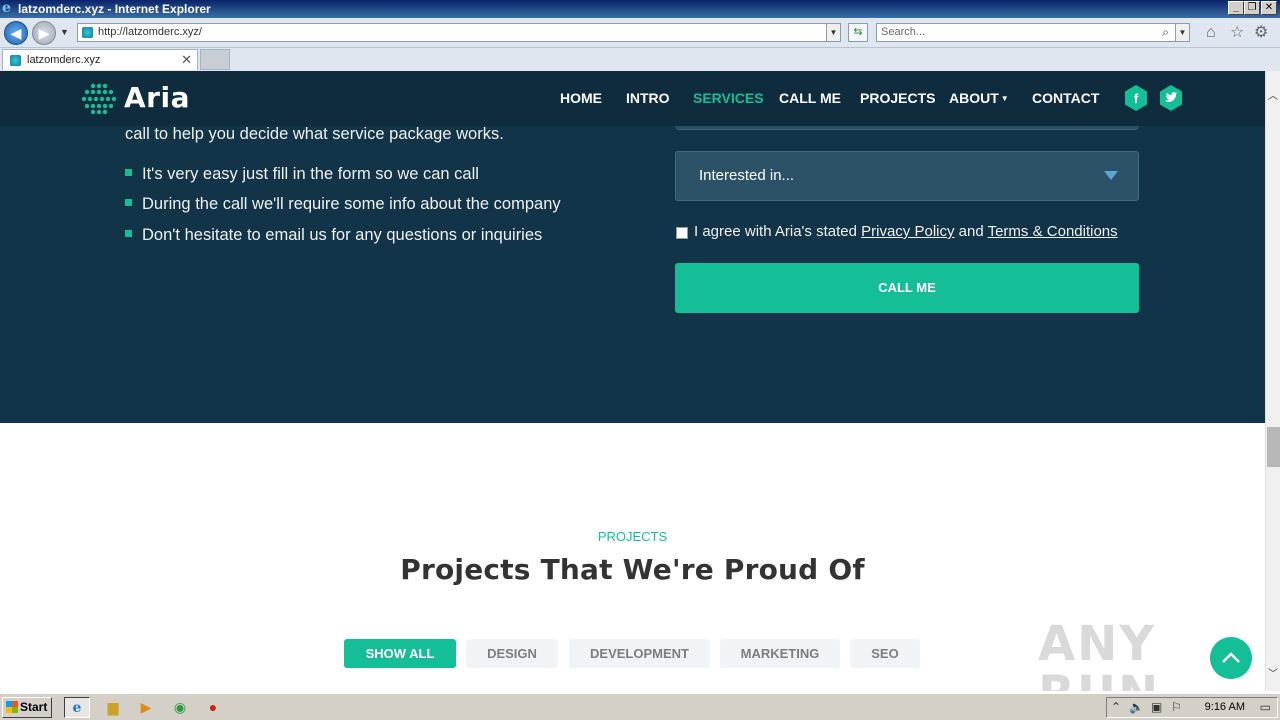 The height and width of the screenshot is (720, 1280). I want to click on nav-about-label: ABOUT, so click(974, 98).